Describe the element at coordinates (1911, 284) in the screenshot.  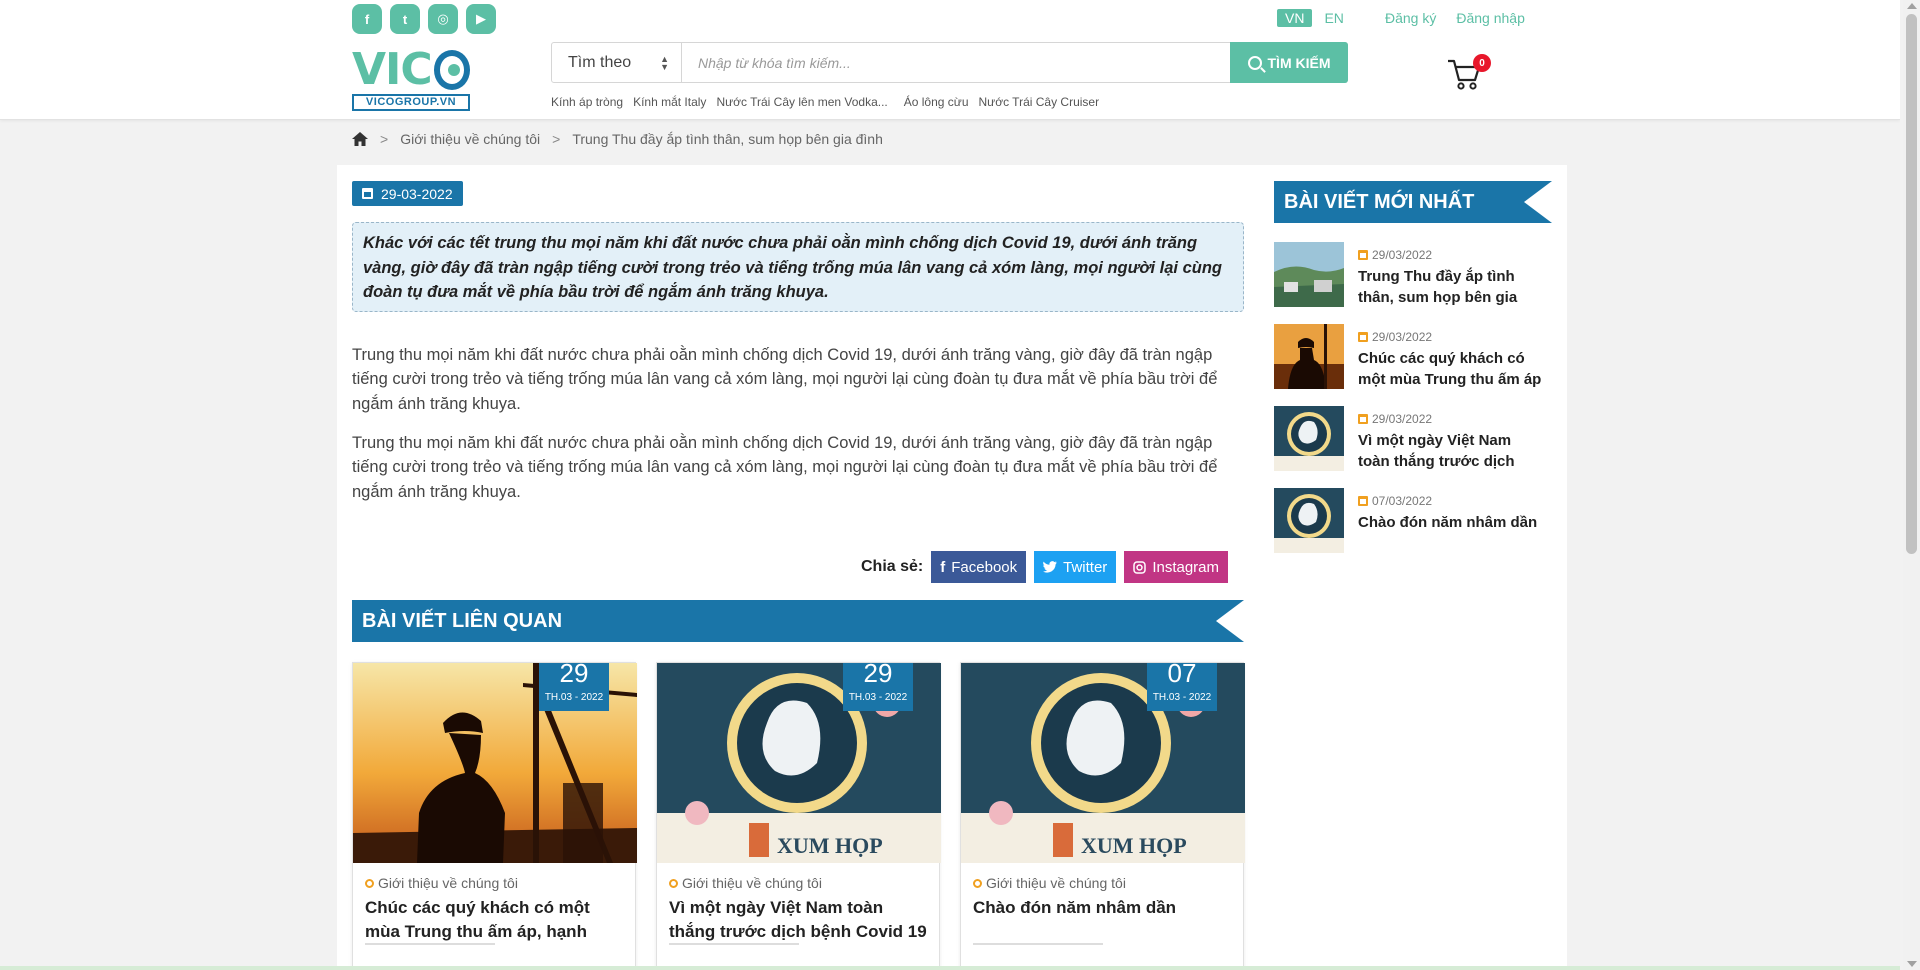
I see `scroll-thumb` at that location.